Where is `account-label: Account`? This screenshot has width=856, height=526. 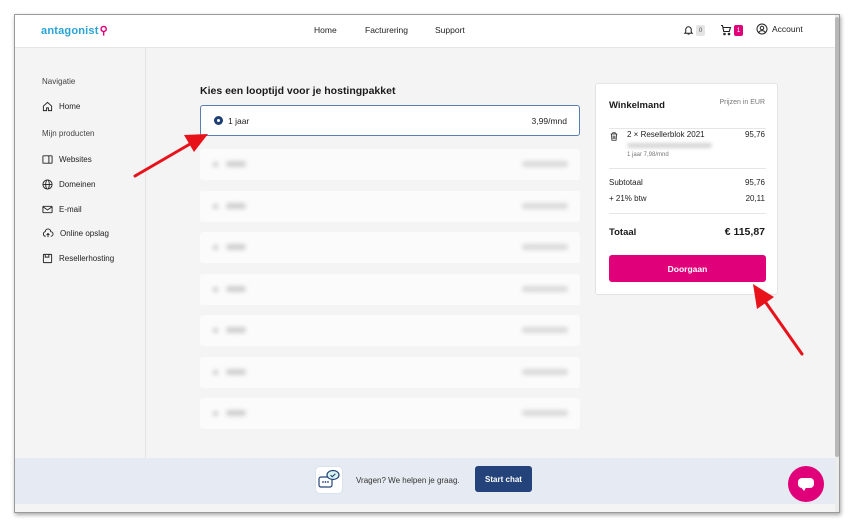
account-label: Account is located at coordinates (787, 29).